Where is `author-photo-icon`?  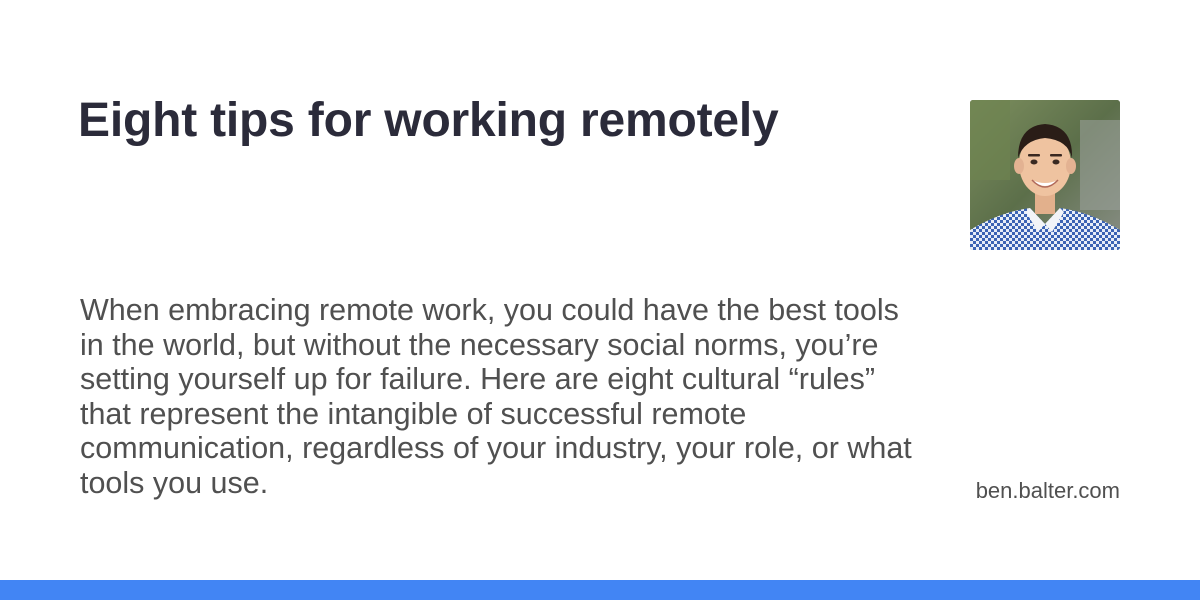 author-photo-icon is located at coordinates (1045, 175).